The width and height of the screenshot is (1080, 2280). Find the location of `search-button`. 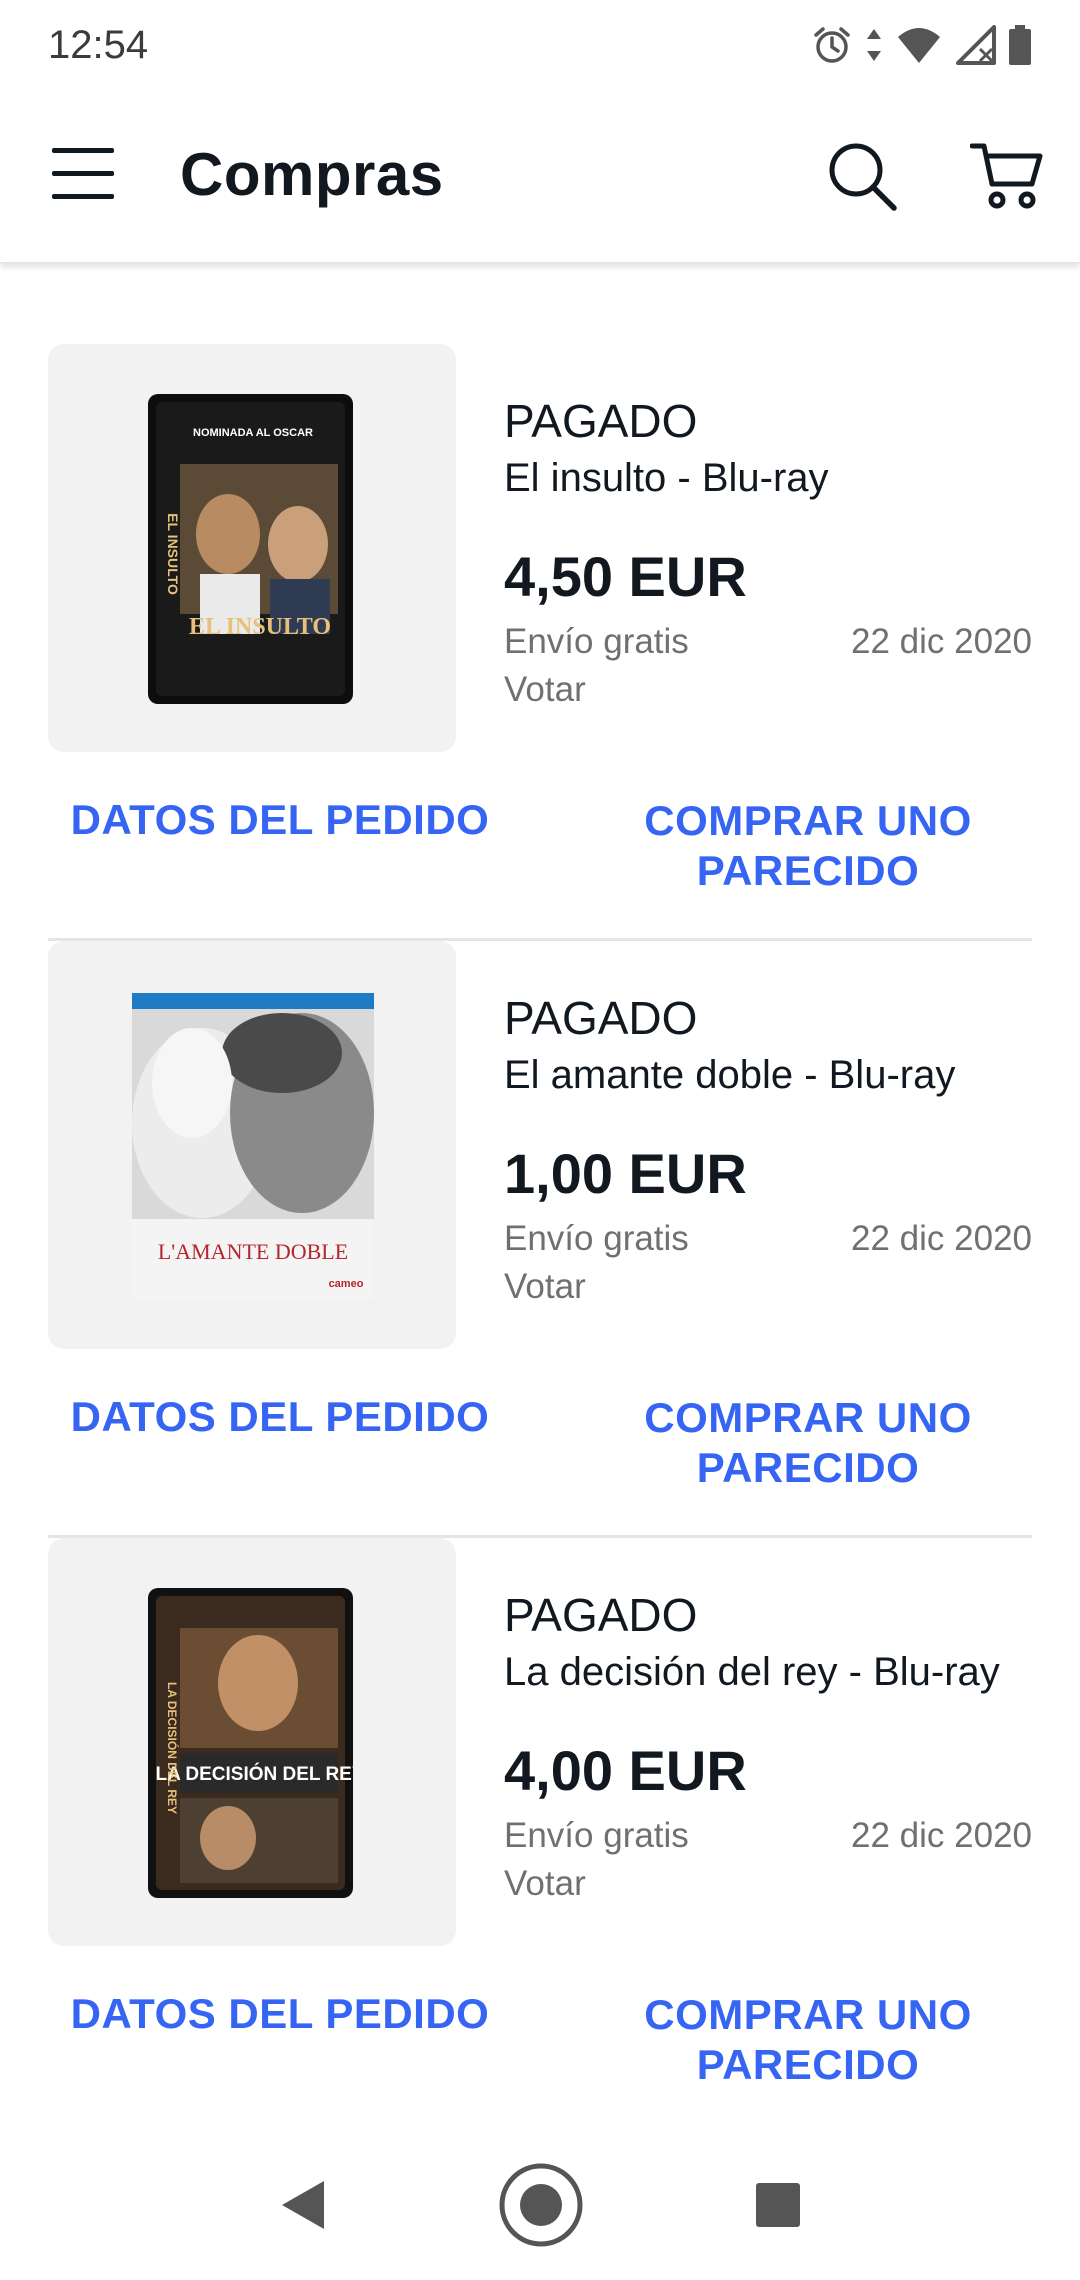

search-button is located at coordinates (862, 176).